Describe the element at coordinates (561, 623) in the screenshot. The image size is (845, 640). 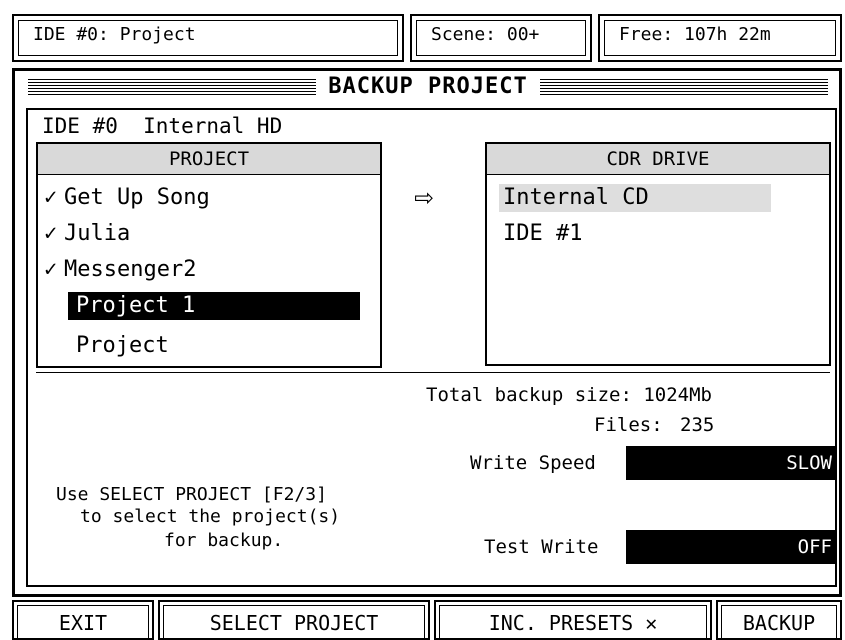
I see `inc-presets-button-label: INC. PRESETS` at that location.